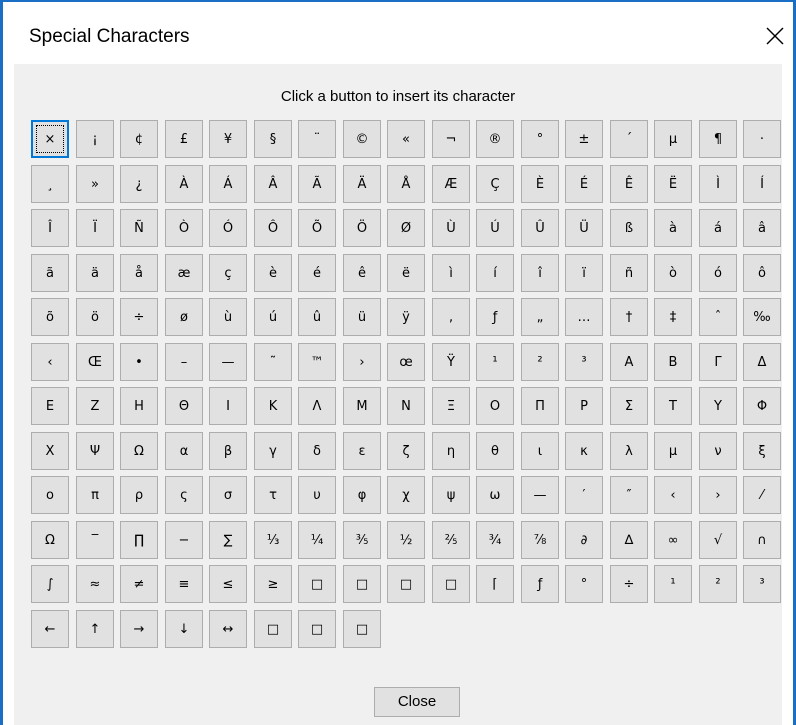 This screenshot has height=725, width=796. I want to click on char-button: Û, so click(540, 228).